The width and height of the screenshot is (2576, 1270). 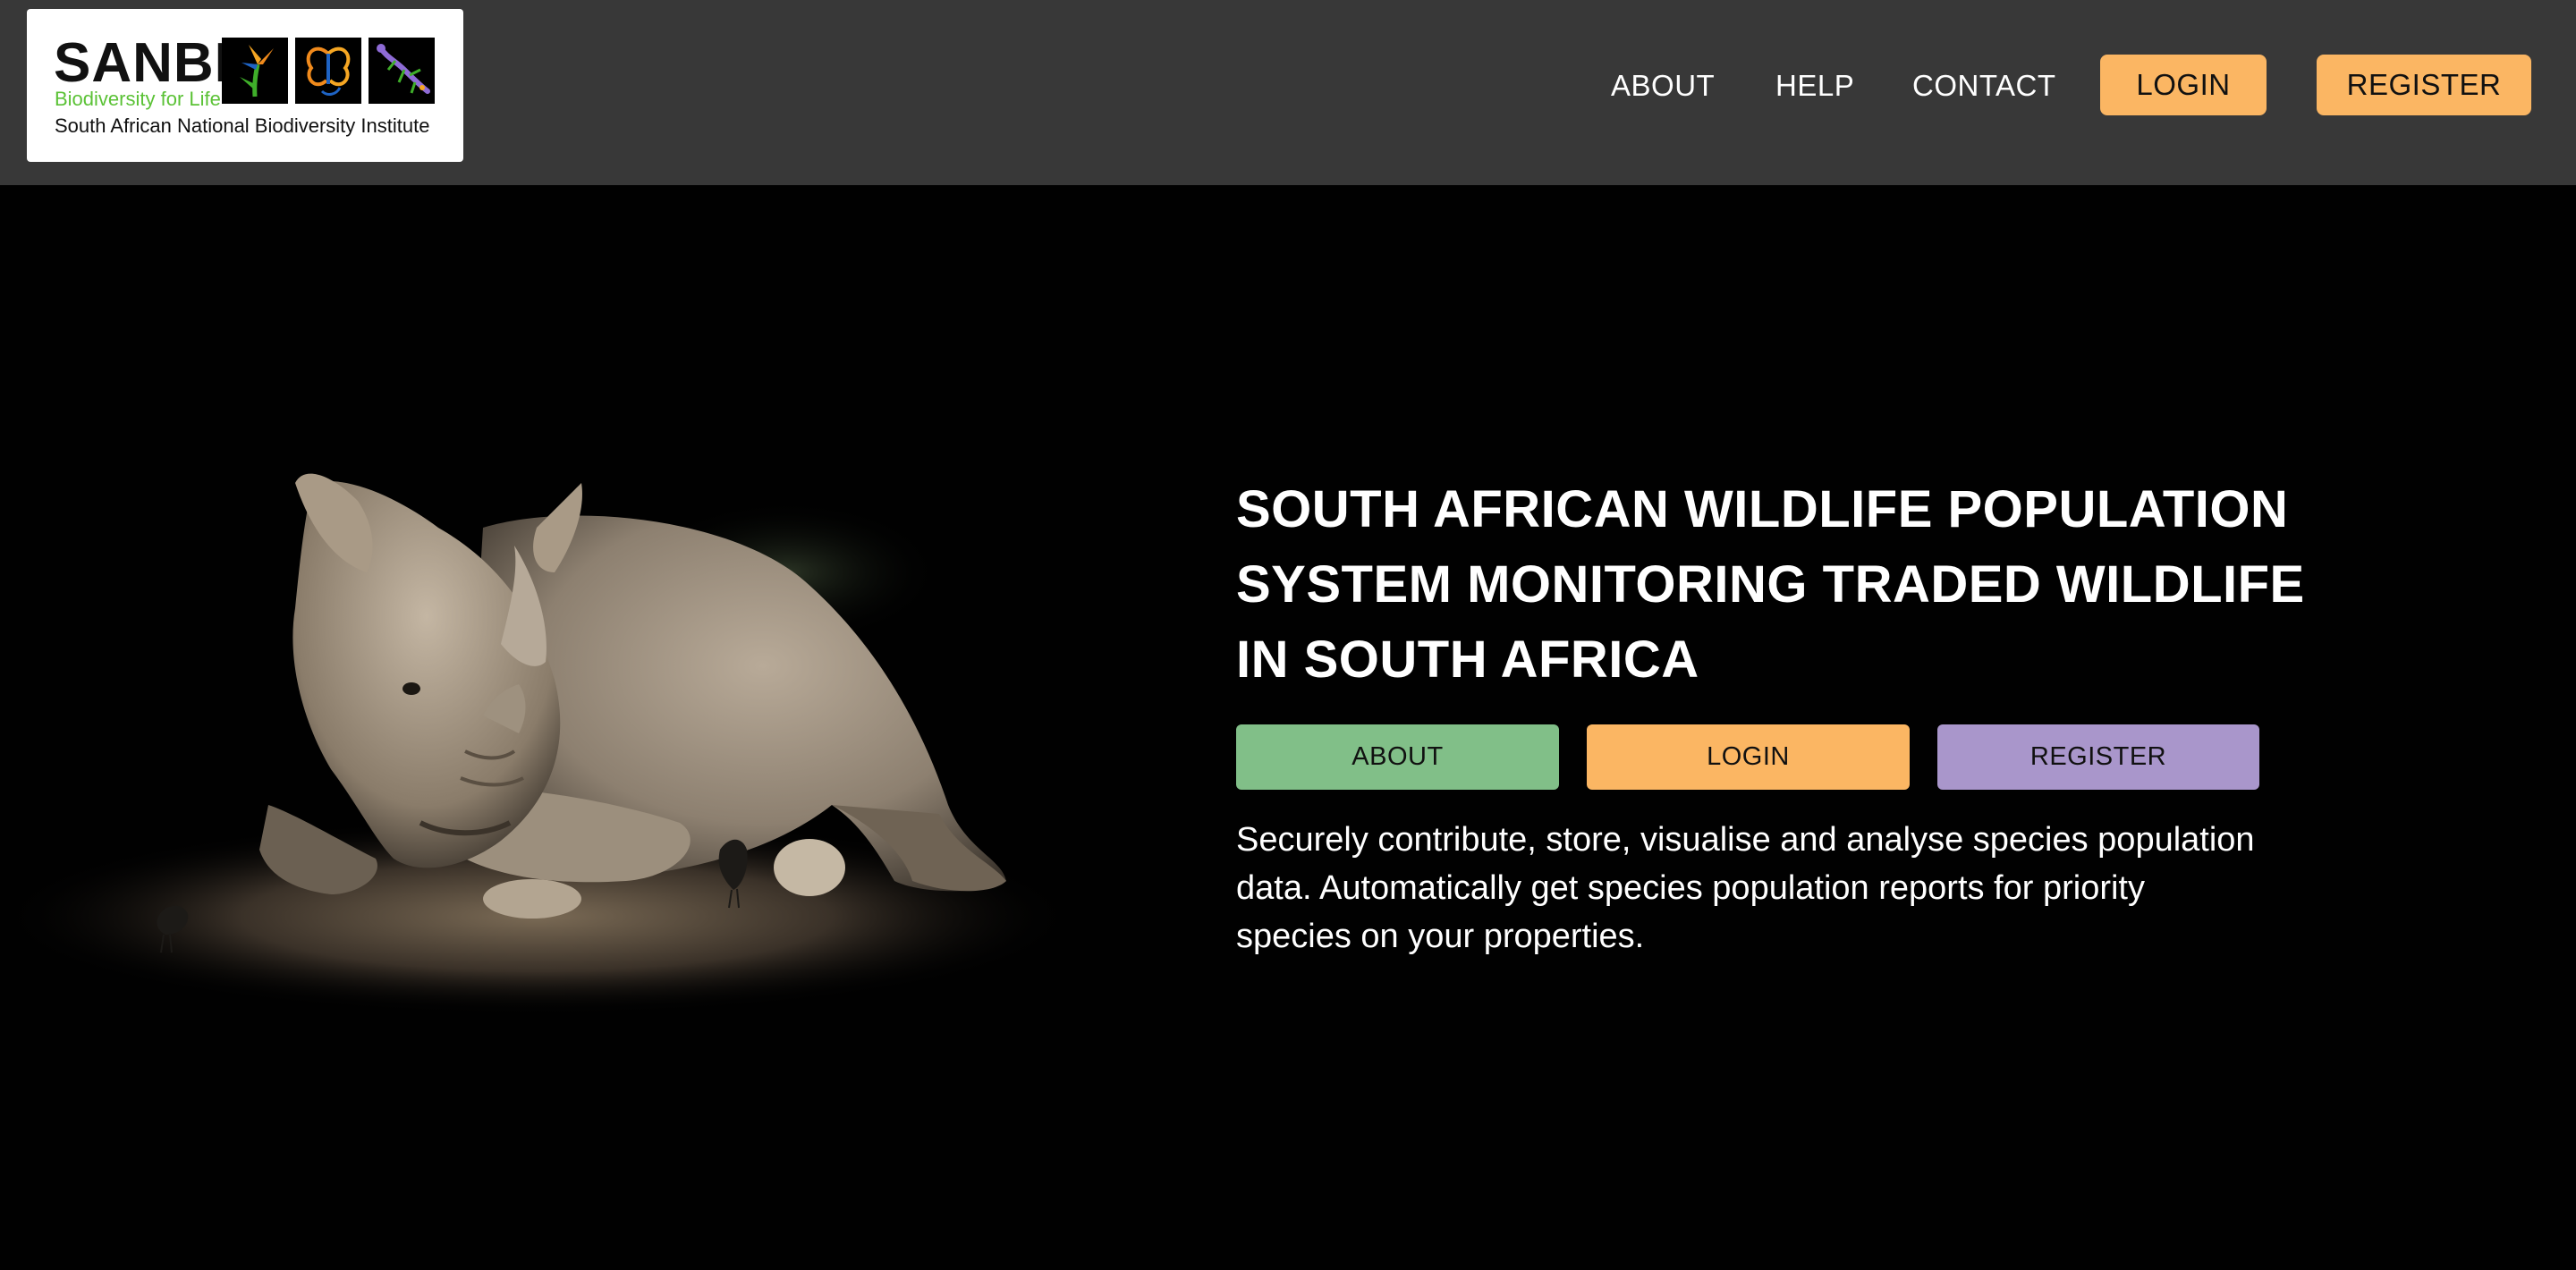 I want to click on nav-about-link: ABOUT, so click(x=1663, y=86).